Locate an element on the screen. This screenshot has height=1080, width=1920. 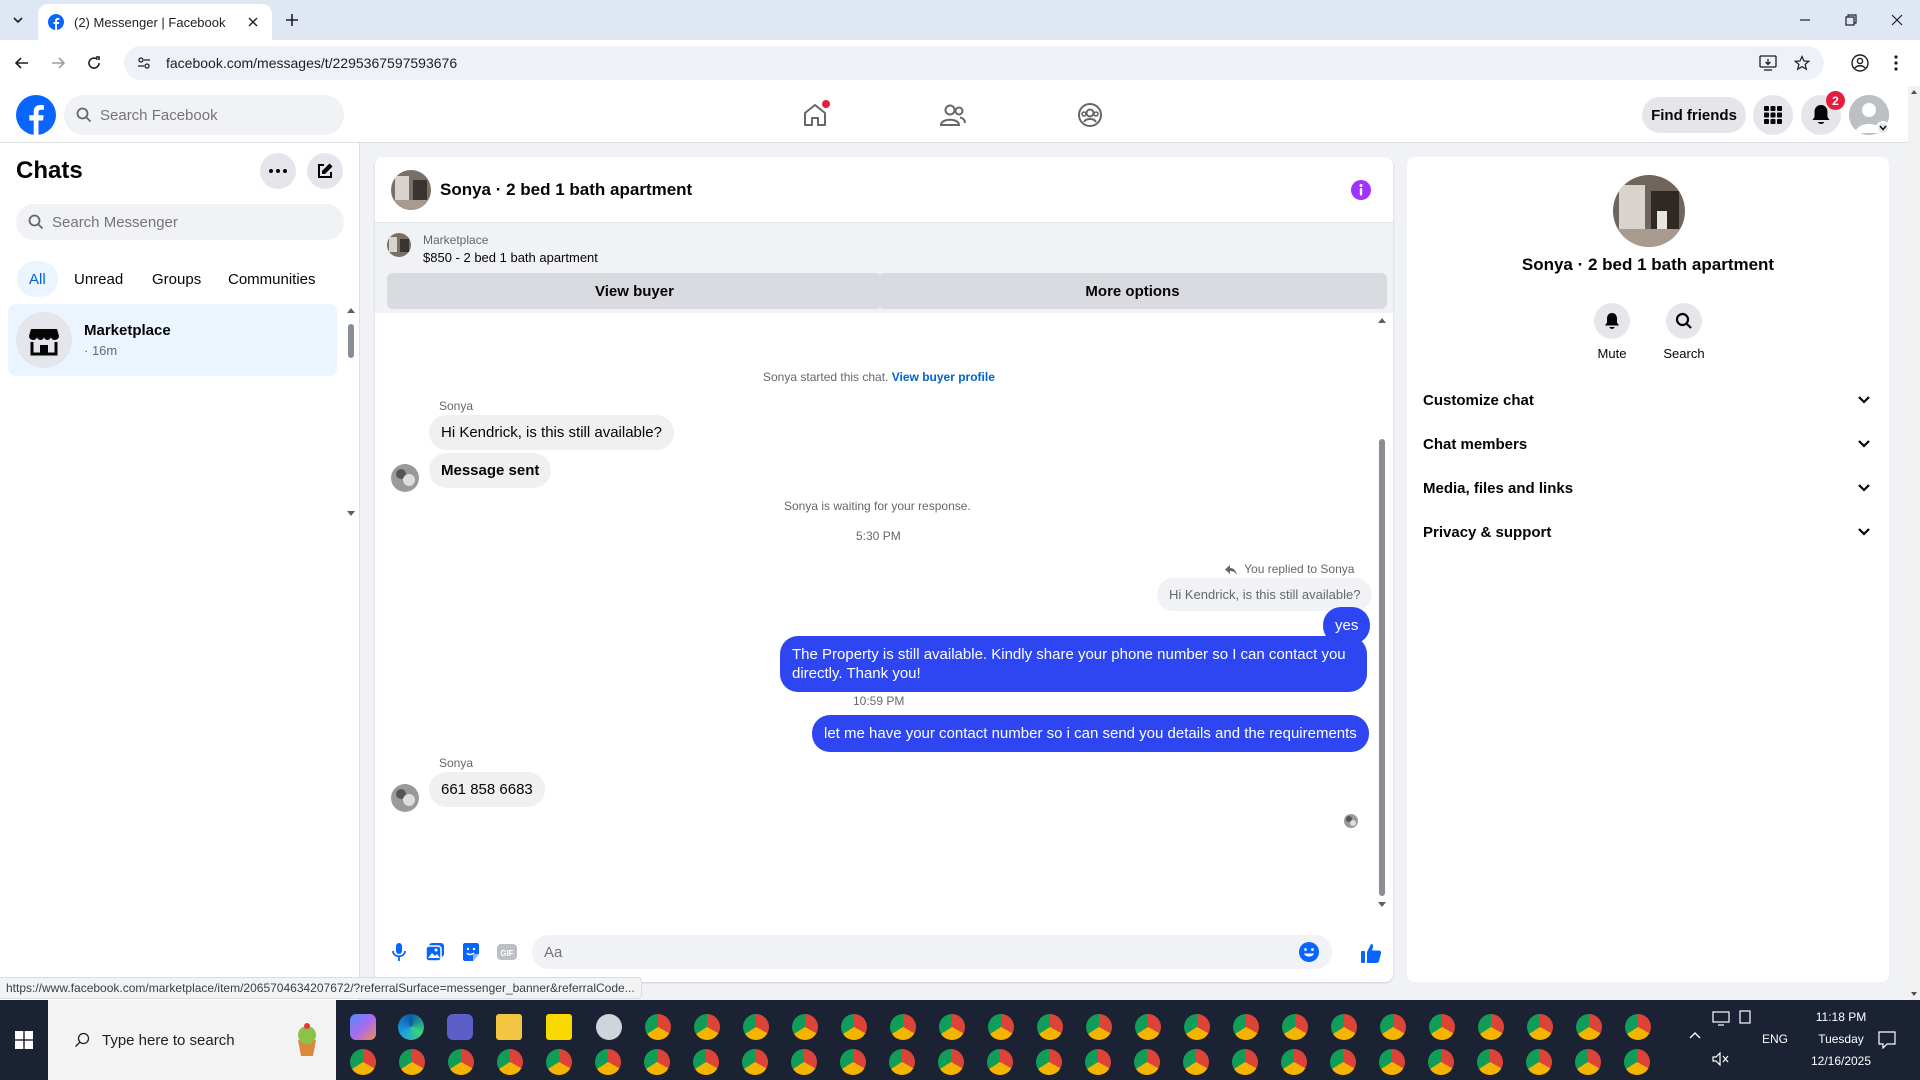
incoming-message: 661 858 6683 is located at coordinates (487, 789).